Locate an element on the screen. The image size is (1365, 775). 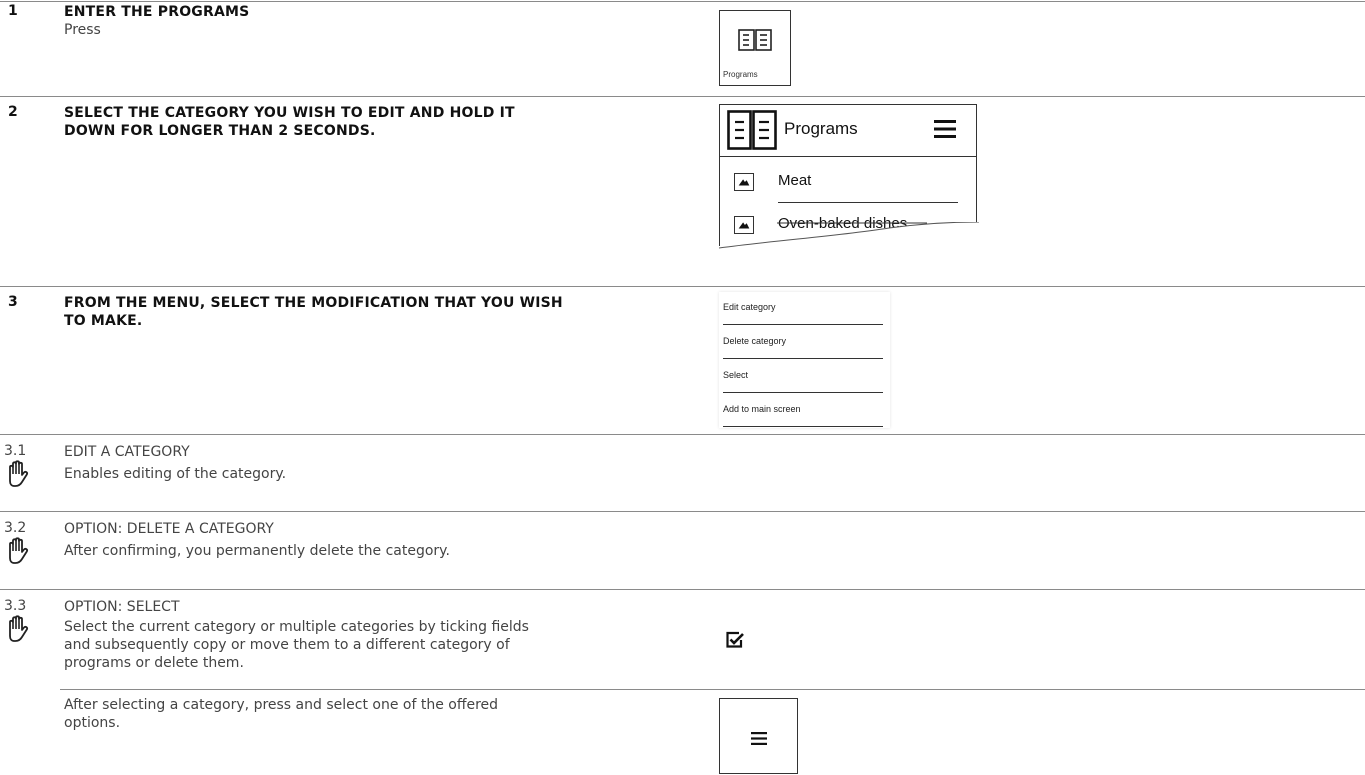
menu-item-label: Select is located at coordinates (736, 375).